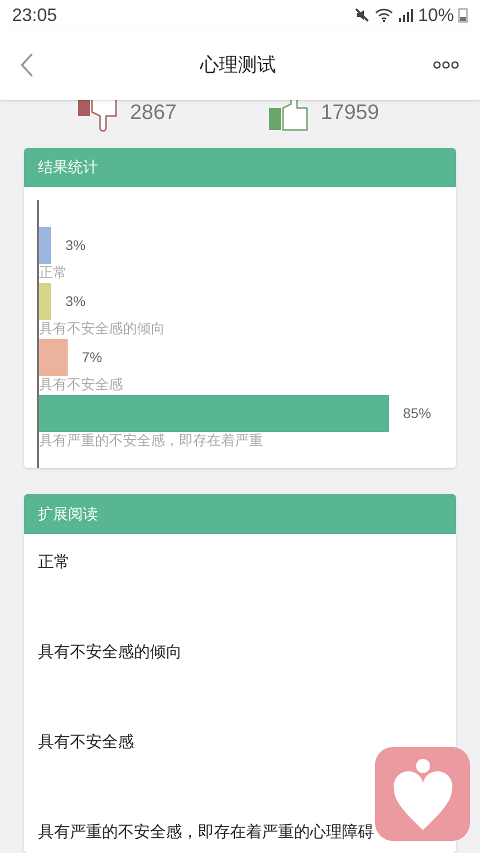  Describe the element at coordinates (53, 273) in the screenshot. I see `category-label: 正常` at that location.